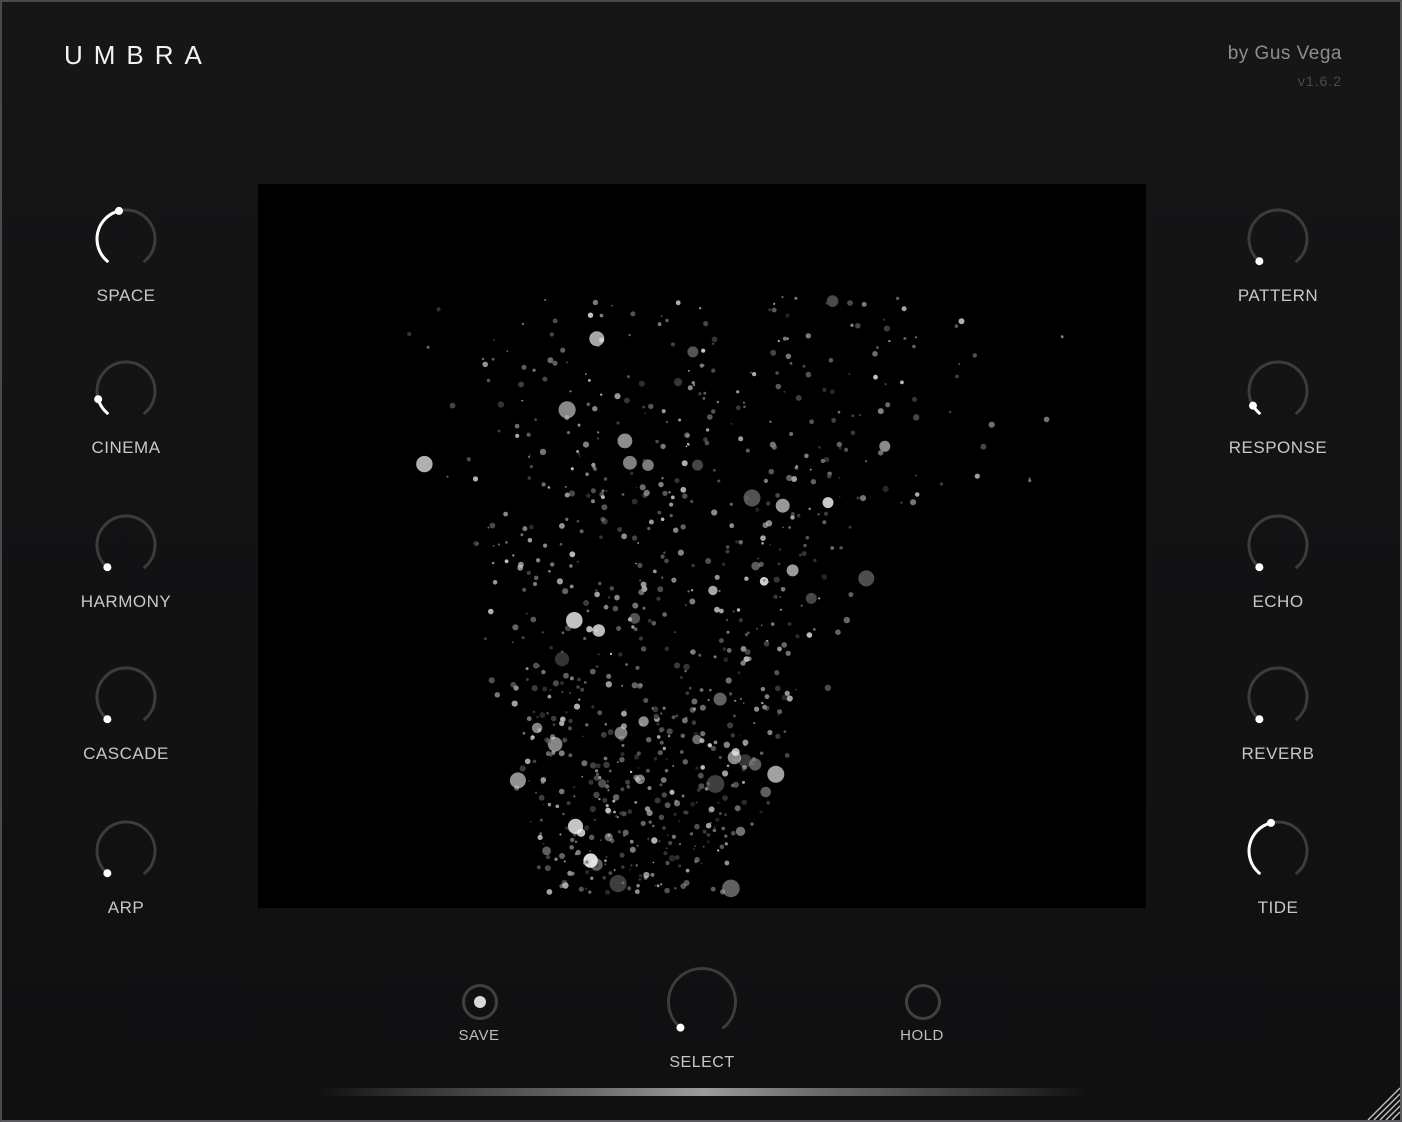 This screenshot has height=1122, width=1402. Describe the element at coordinates (703, 1092) in the screenshot. I see `bottom-slider-bar` at that location.